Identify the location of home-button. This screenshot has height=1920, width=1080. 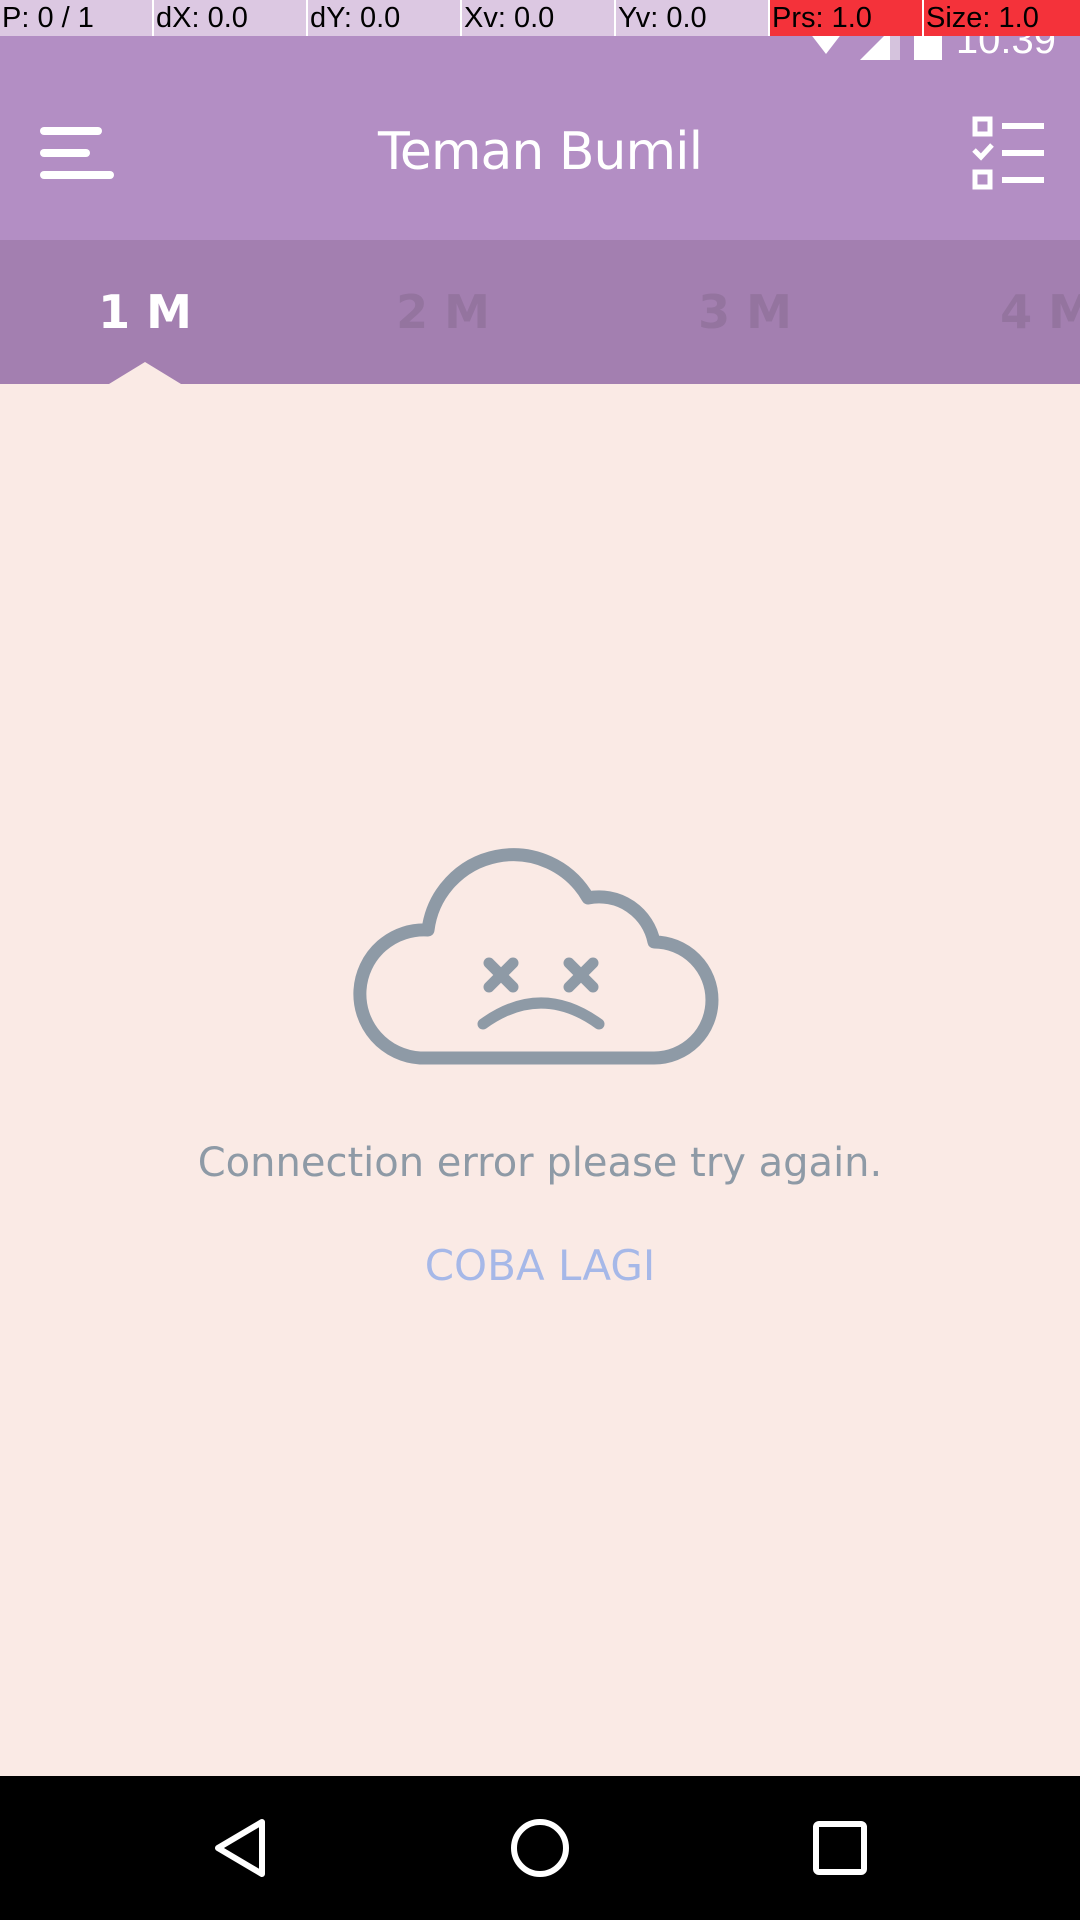
(540, 1848).